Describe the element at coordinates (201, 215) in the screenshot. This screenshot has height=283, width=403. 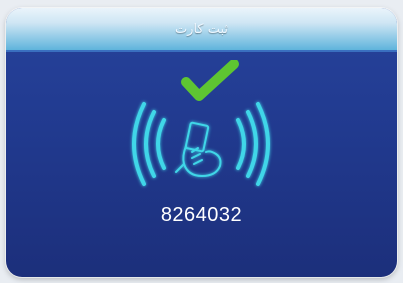
I see `card-number: 8264032` at that location.